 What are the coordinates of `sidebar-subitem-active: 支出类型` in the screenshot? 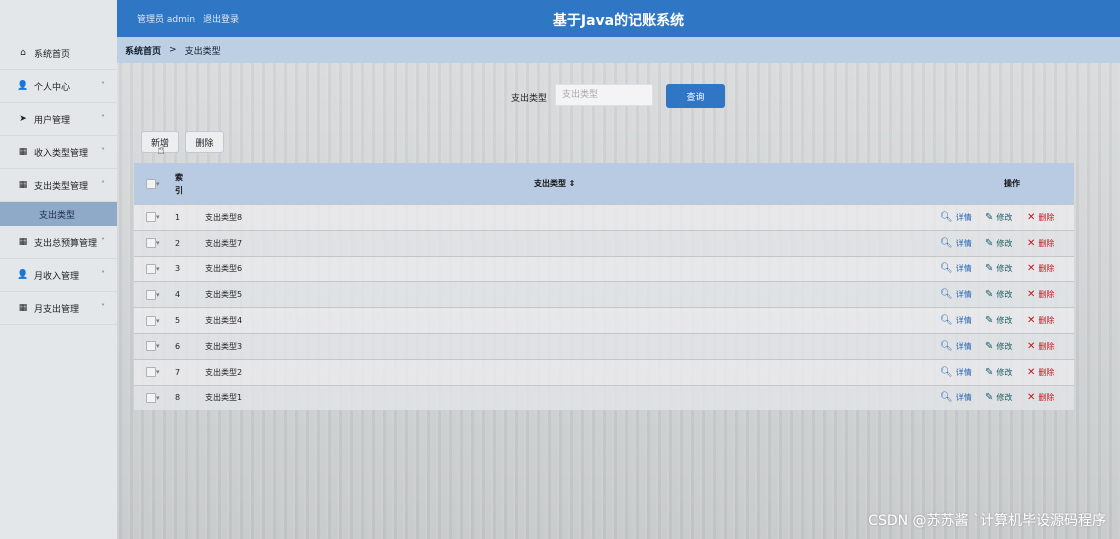 It's located at (58, 214).